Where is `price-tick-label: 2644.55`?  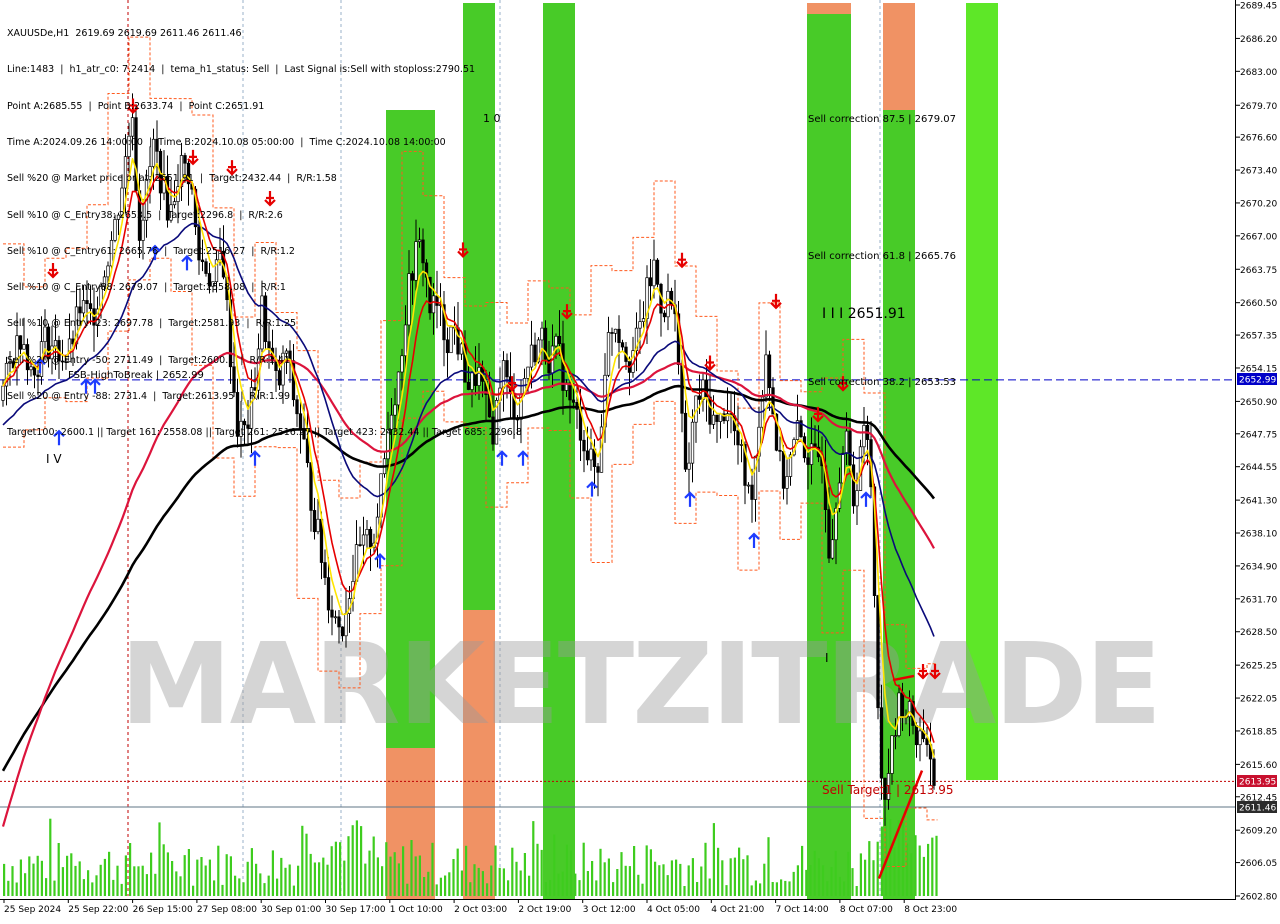 price-tick-label: 2644.55 is located at coordinates (1258, 468).